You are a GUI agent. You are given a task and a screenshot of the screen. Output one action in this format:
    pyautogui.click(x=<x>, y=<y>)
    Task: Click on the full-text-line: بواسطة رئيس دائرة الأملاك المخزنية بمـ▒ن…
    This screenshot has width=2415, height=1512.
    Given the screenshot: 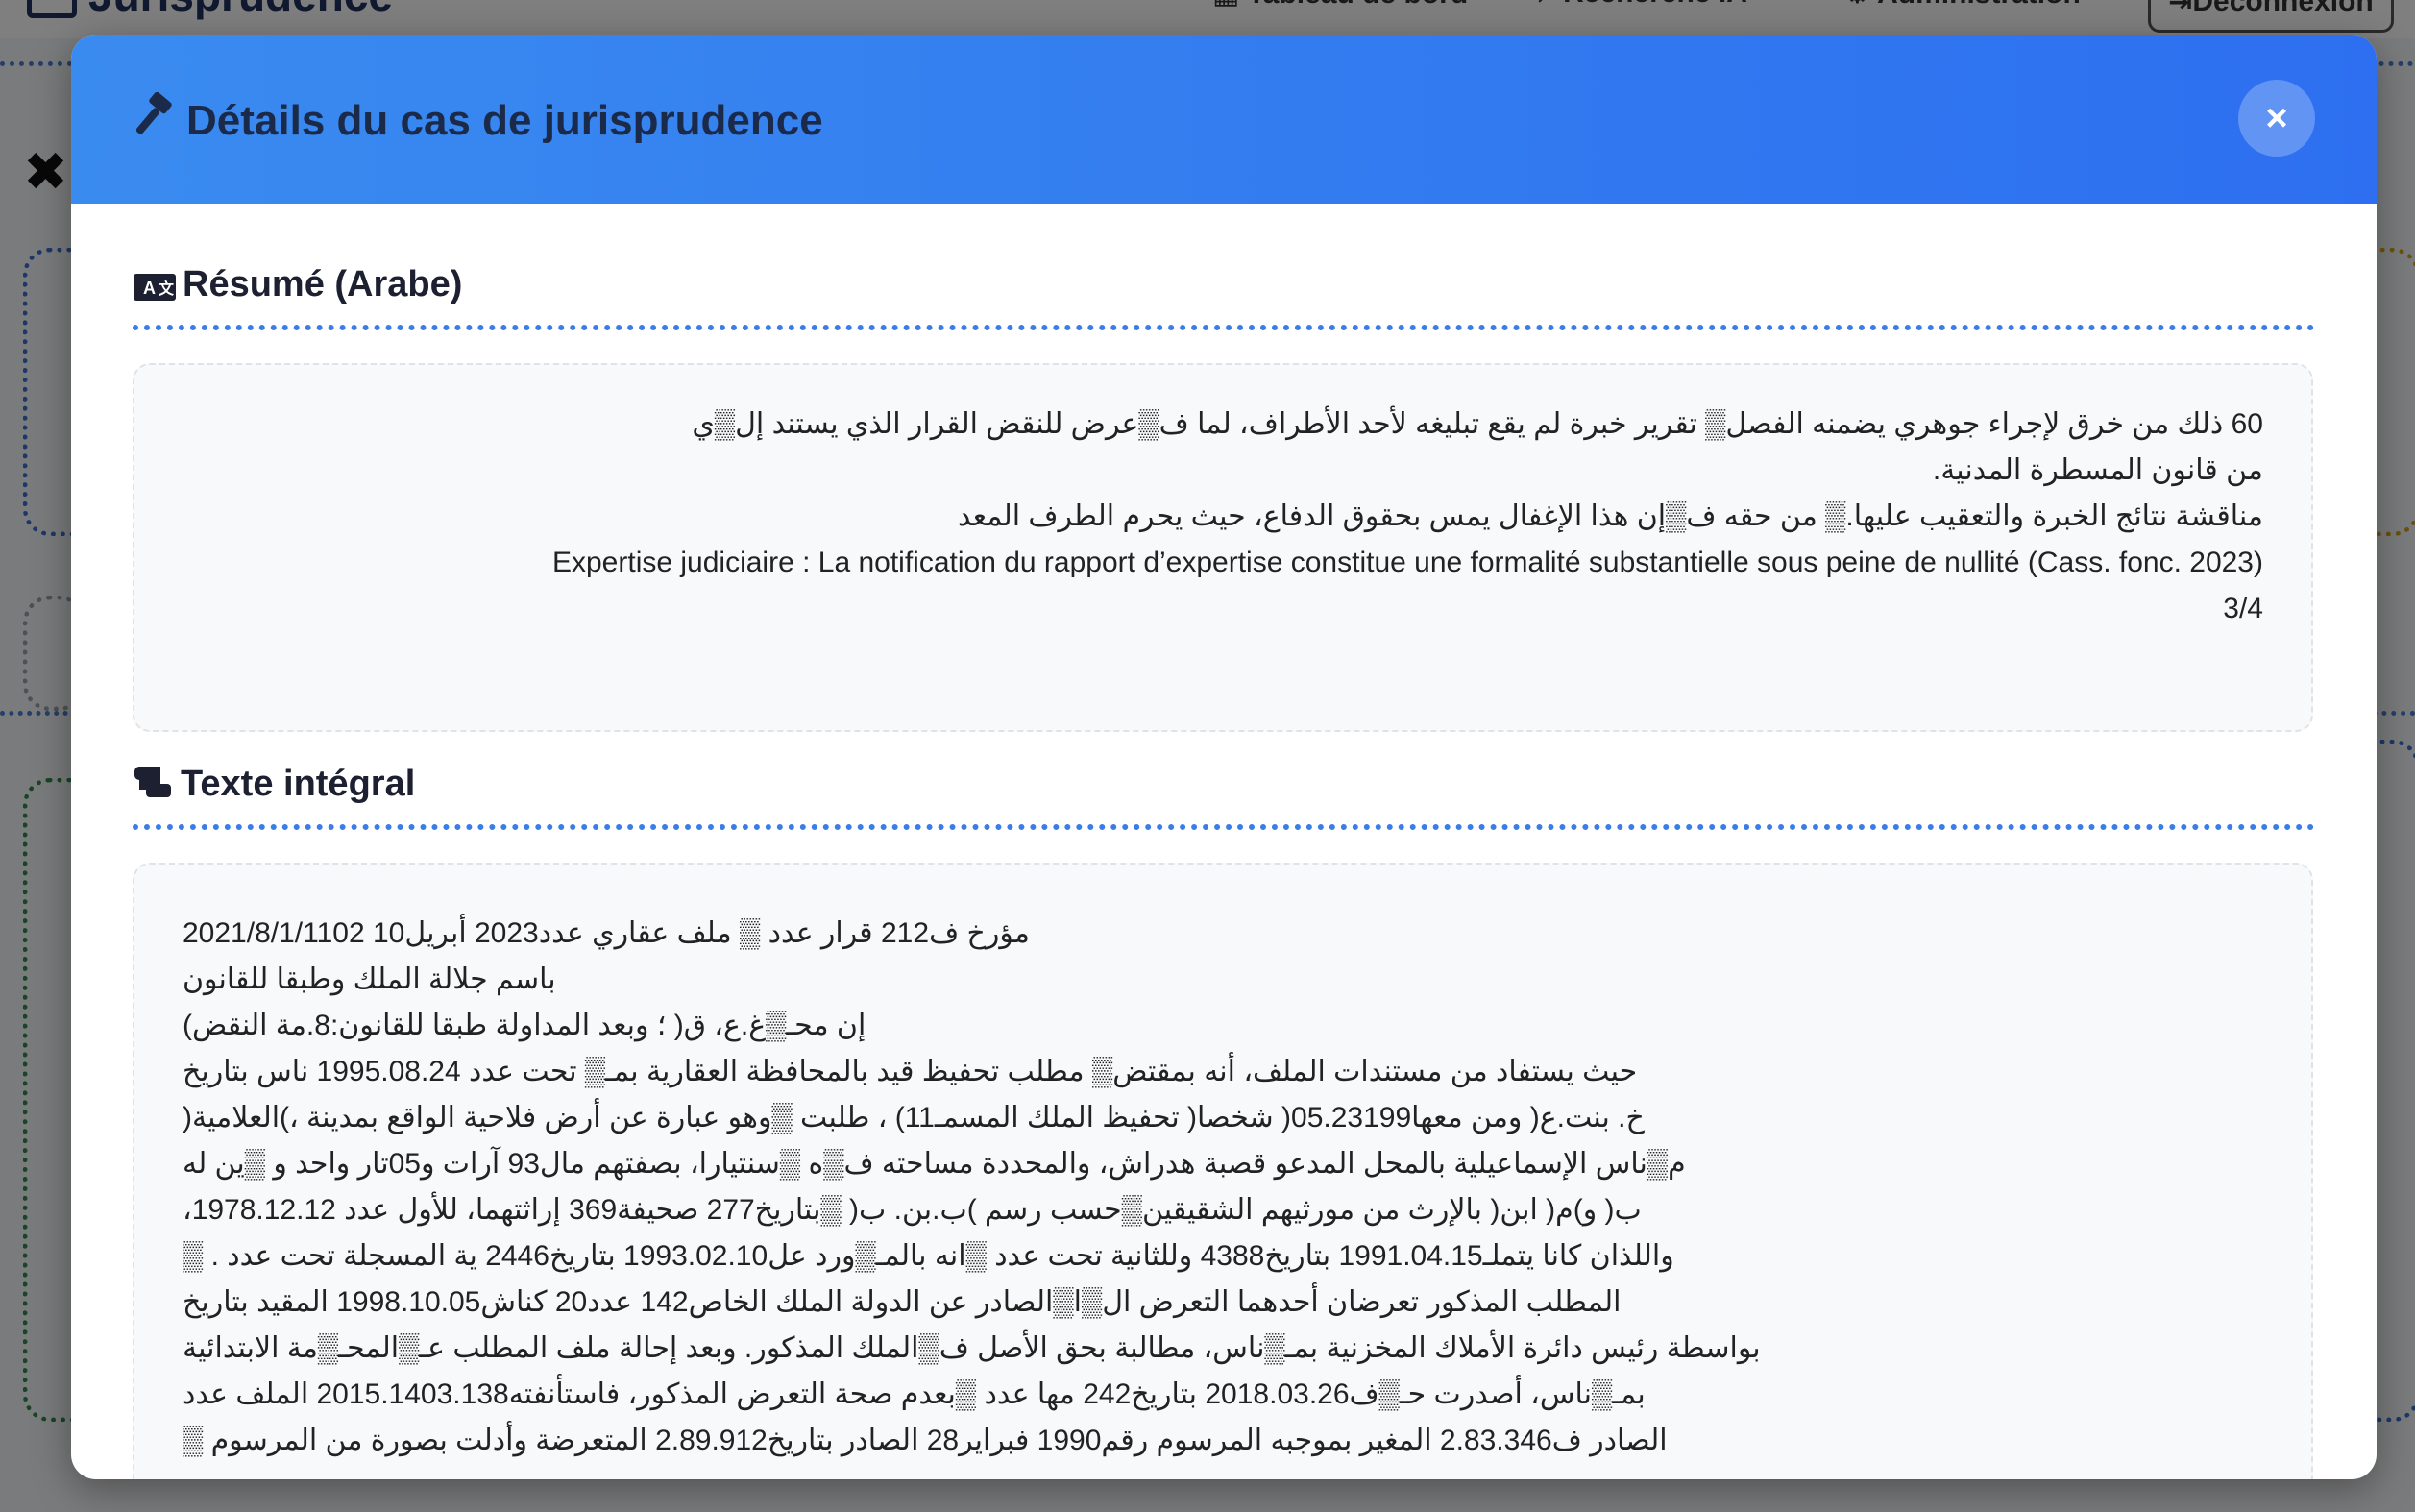 What is the action you would take?
    pyautogui.click(x=972, y=1348)
    